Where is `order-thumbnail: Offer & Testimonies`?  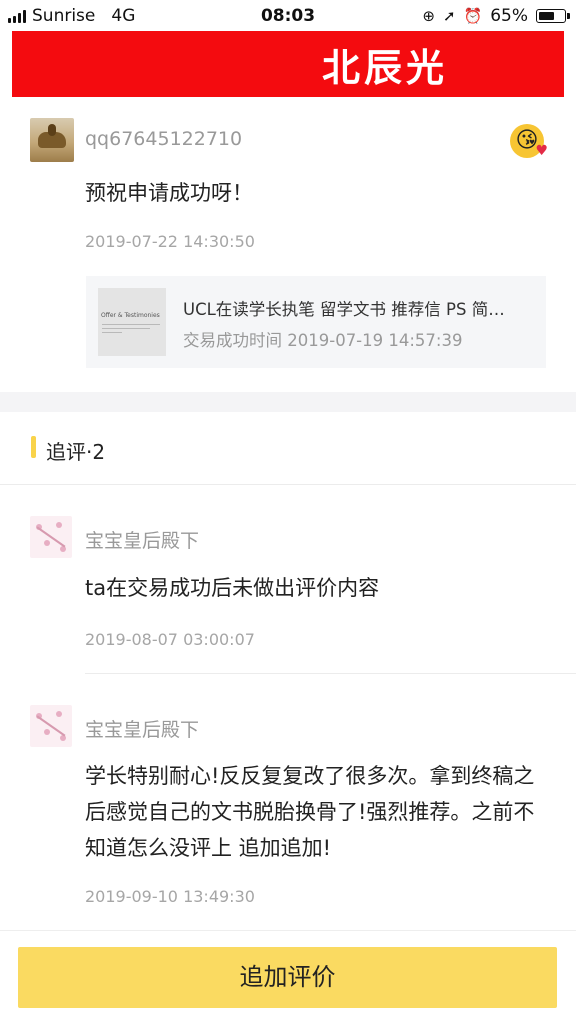
order-thumbnail: Offer & Testimonies is located at coordinates (132, 322).